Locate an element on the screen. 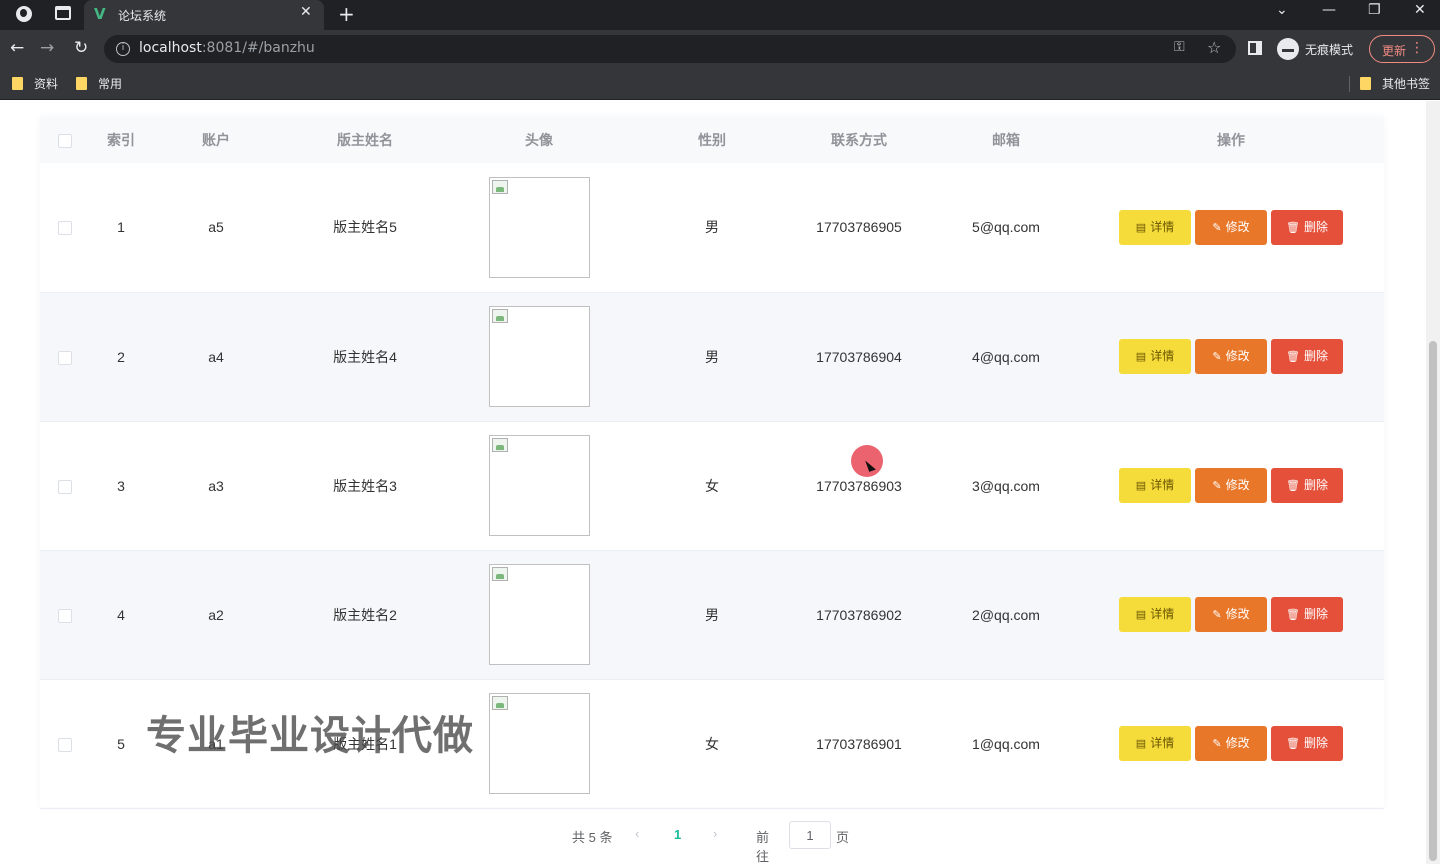 This screenshot has height=864, width=1440. header-actions: 操作 is located at coordinates (1231, 140).